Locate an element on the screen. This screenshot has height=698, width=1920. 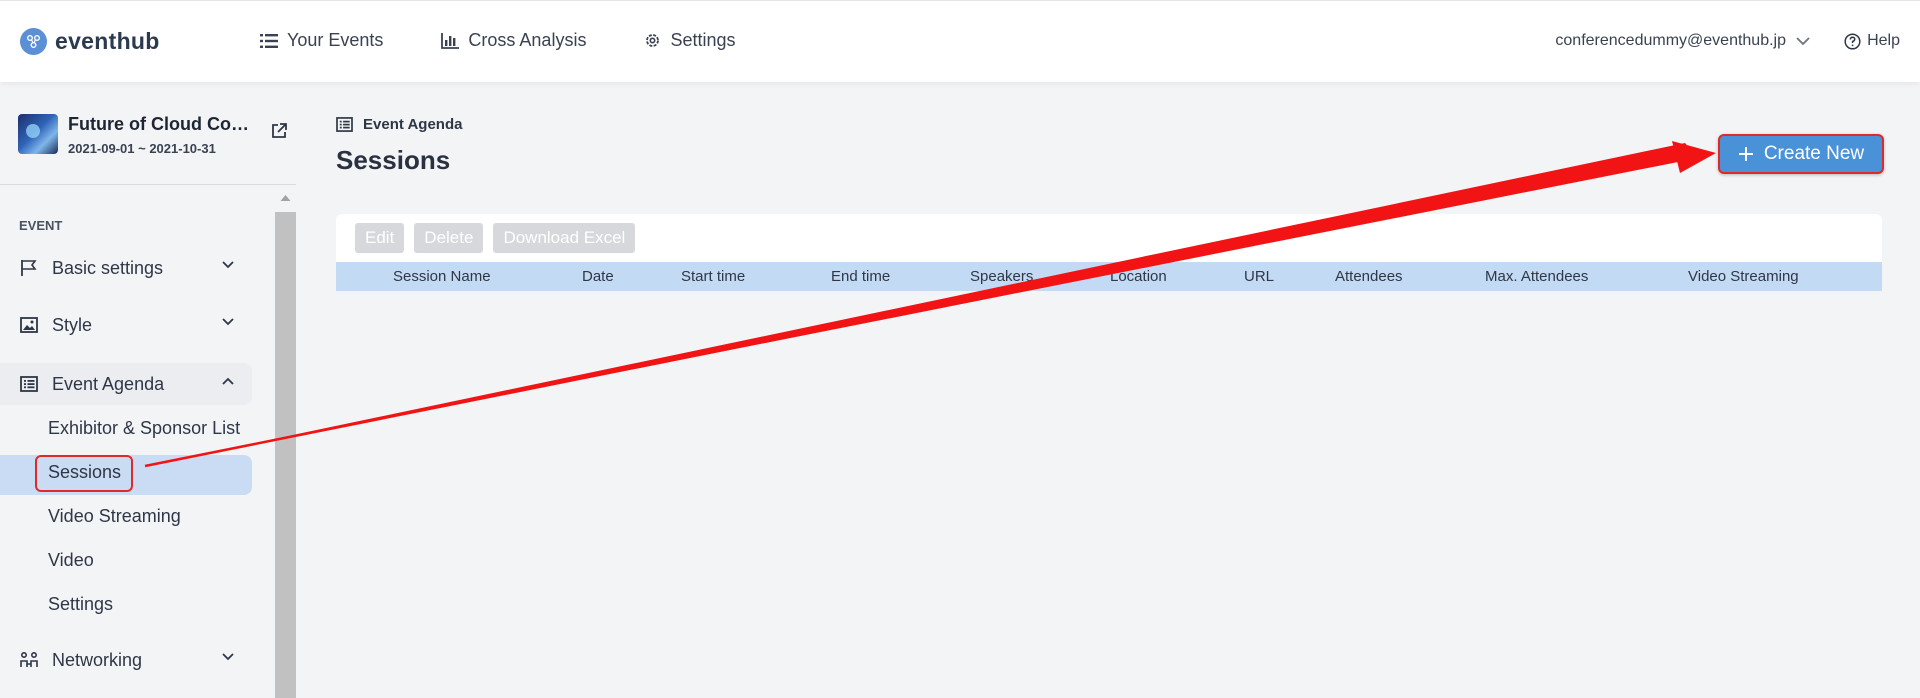
sidebar-subitem-video: Video is located at coordinates (71, 560).